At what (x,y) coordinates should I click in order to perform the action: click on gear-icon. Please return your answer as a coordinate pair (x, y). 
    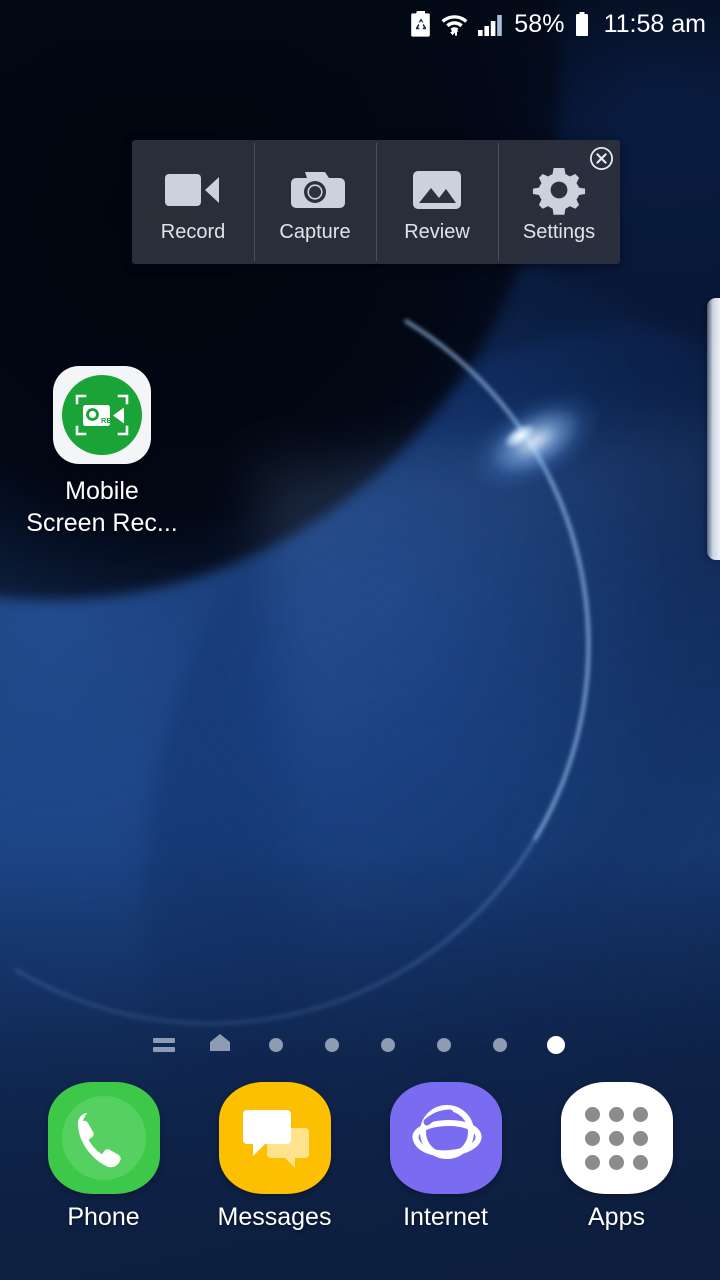
    Looking at the image, I should click on (559, 190).